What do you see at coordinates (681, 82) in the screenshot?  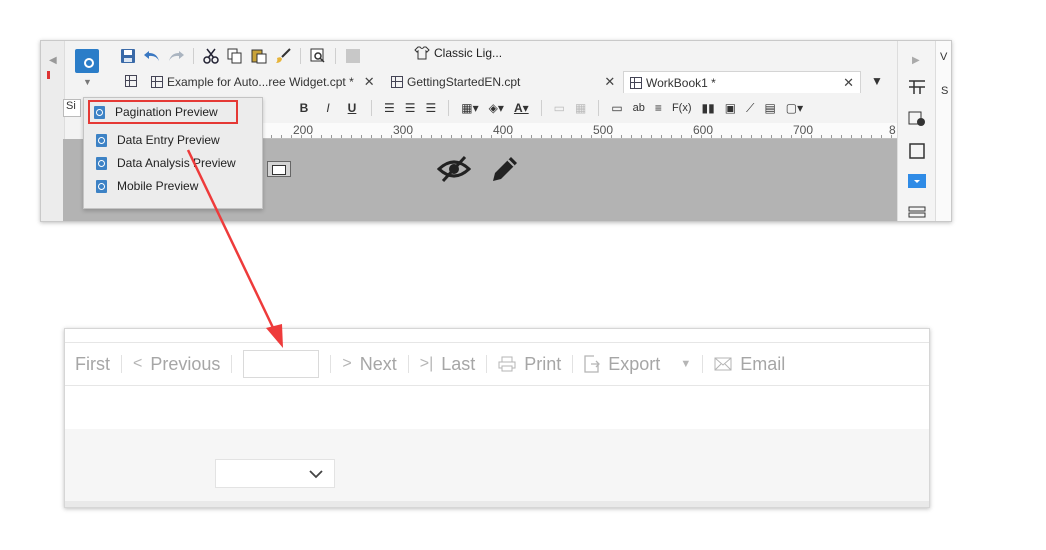 I see `tab-label: WorkBook1 *` at bounding box center [681, 82].